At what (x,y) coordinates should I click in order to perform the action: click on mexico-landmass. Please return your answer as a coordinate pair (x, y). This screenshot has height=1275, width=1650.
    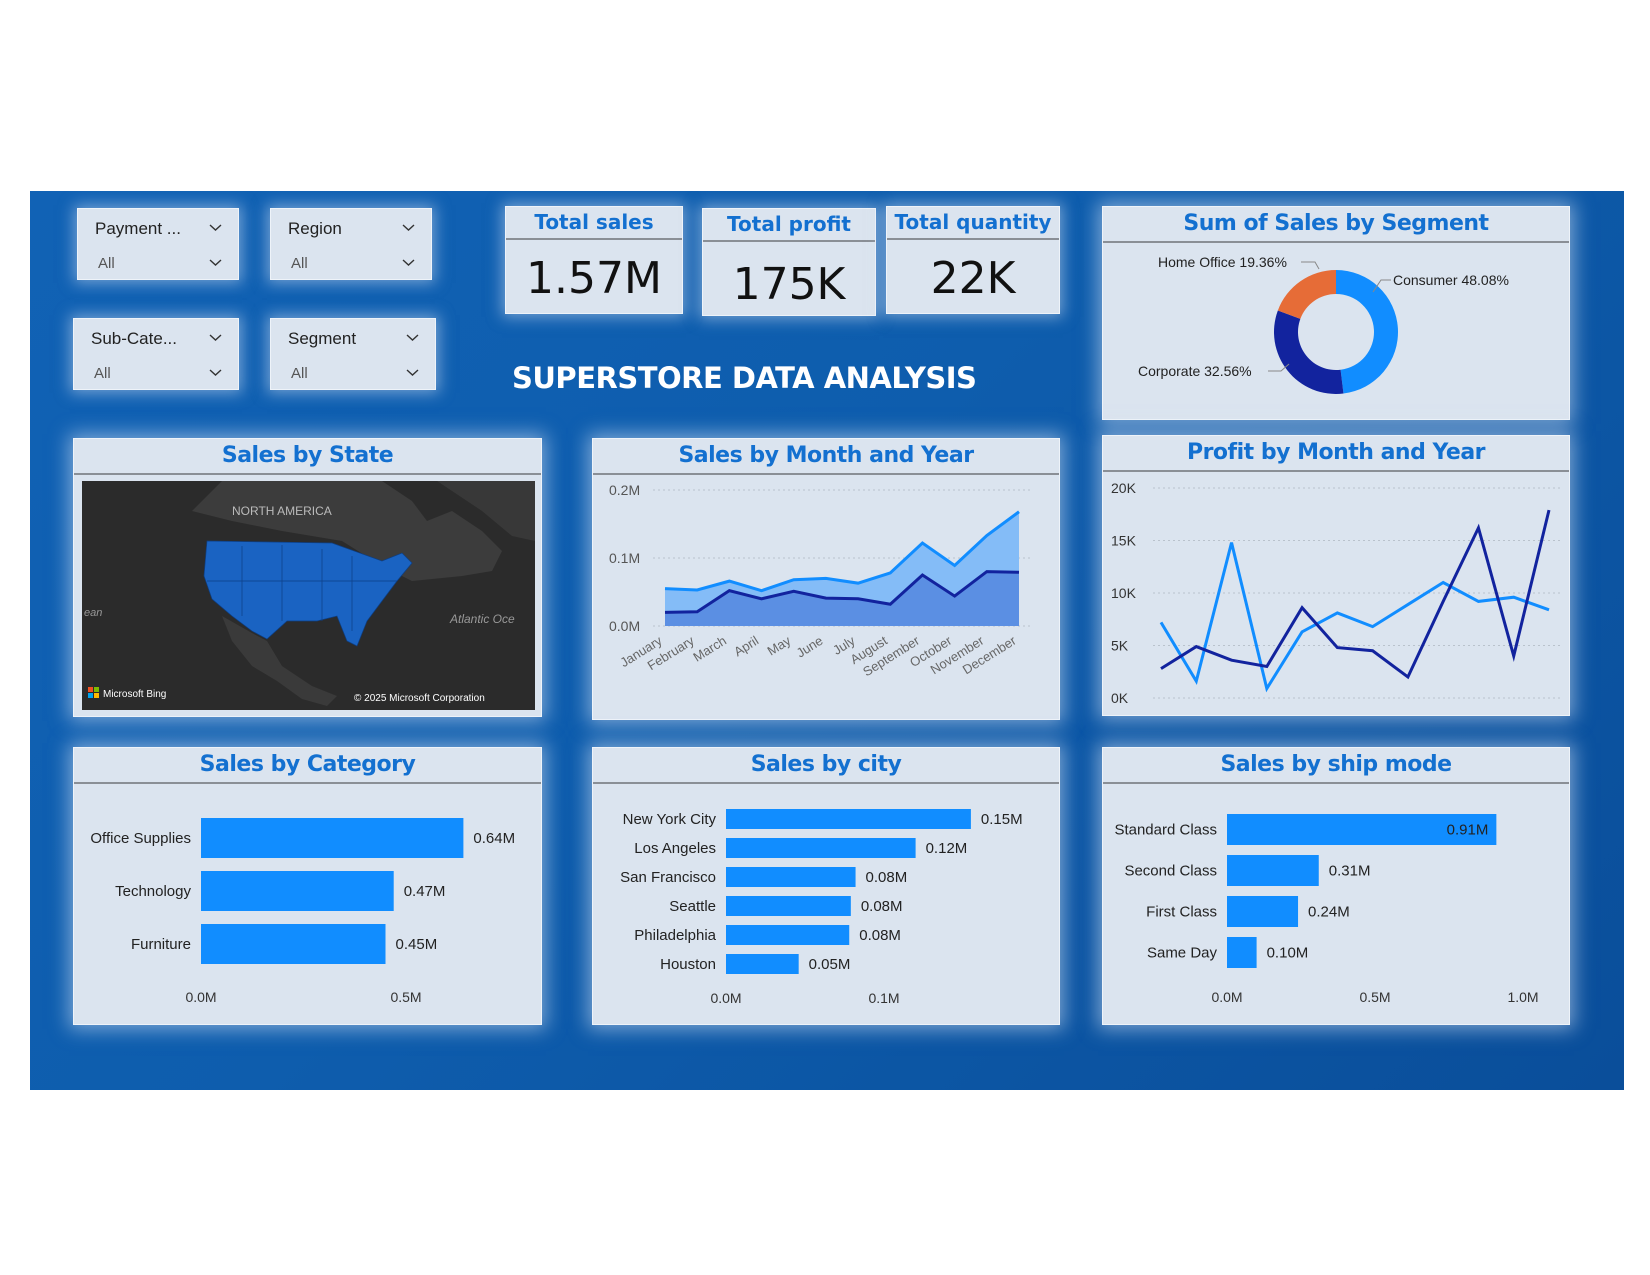
    Looking at the image, I should click on (279, 661).